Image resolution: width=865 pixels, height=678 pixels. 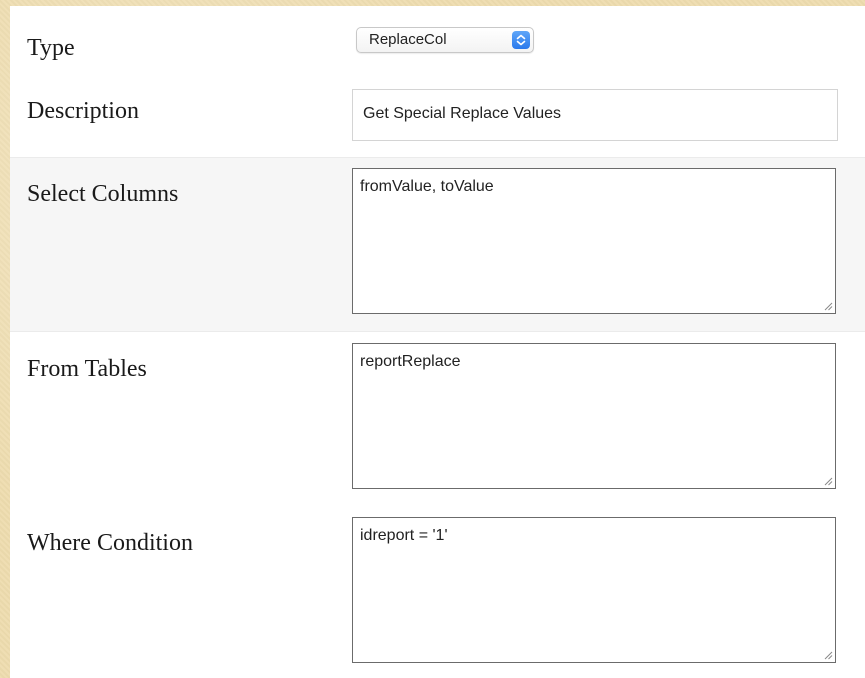 I want to click on description-label: Description, so click(x=83, y=111).